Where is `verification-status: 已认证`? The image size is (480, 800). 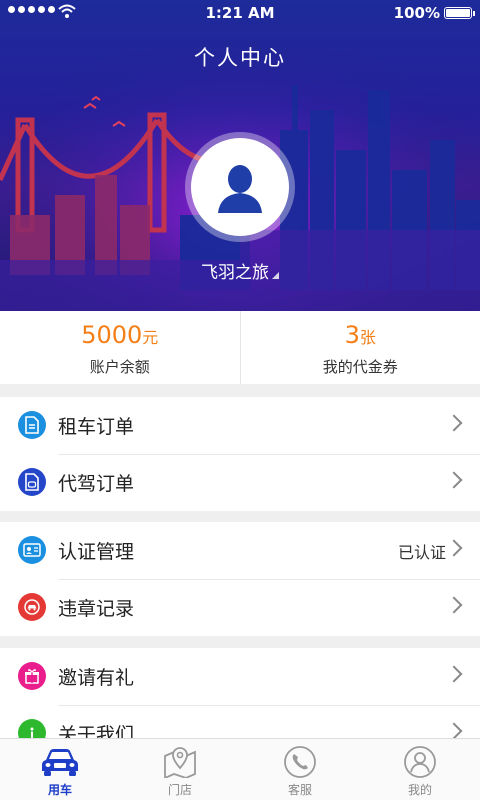
verification-status: 已认证 is located at coordinates (421, 552).